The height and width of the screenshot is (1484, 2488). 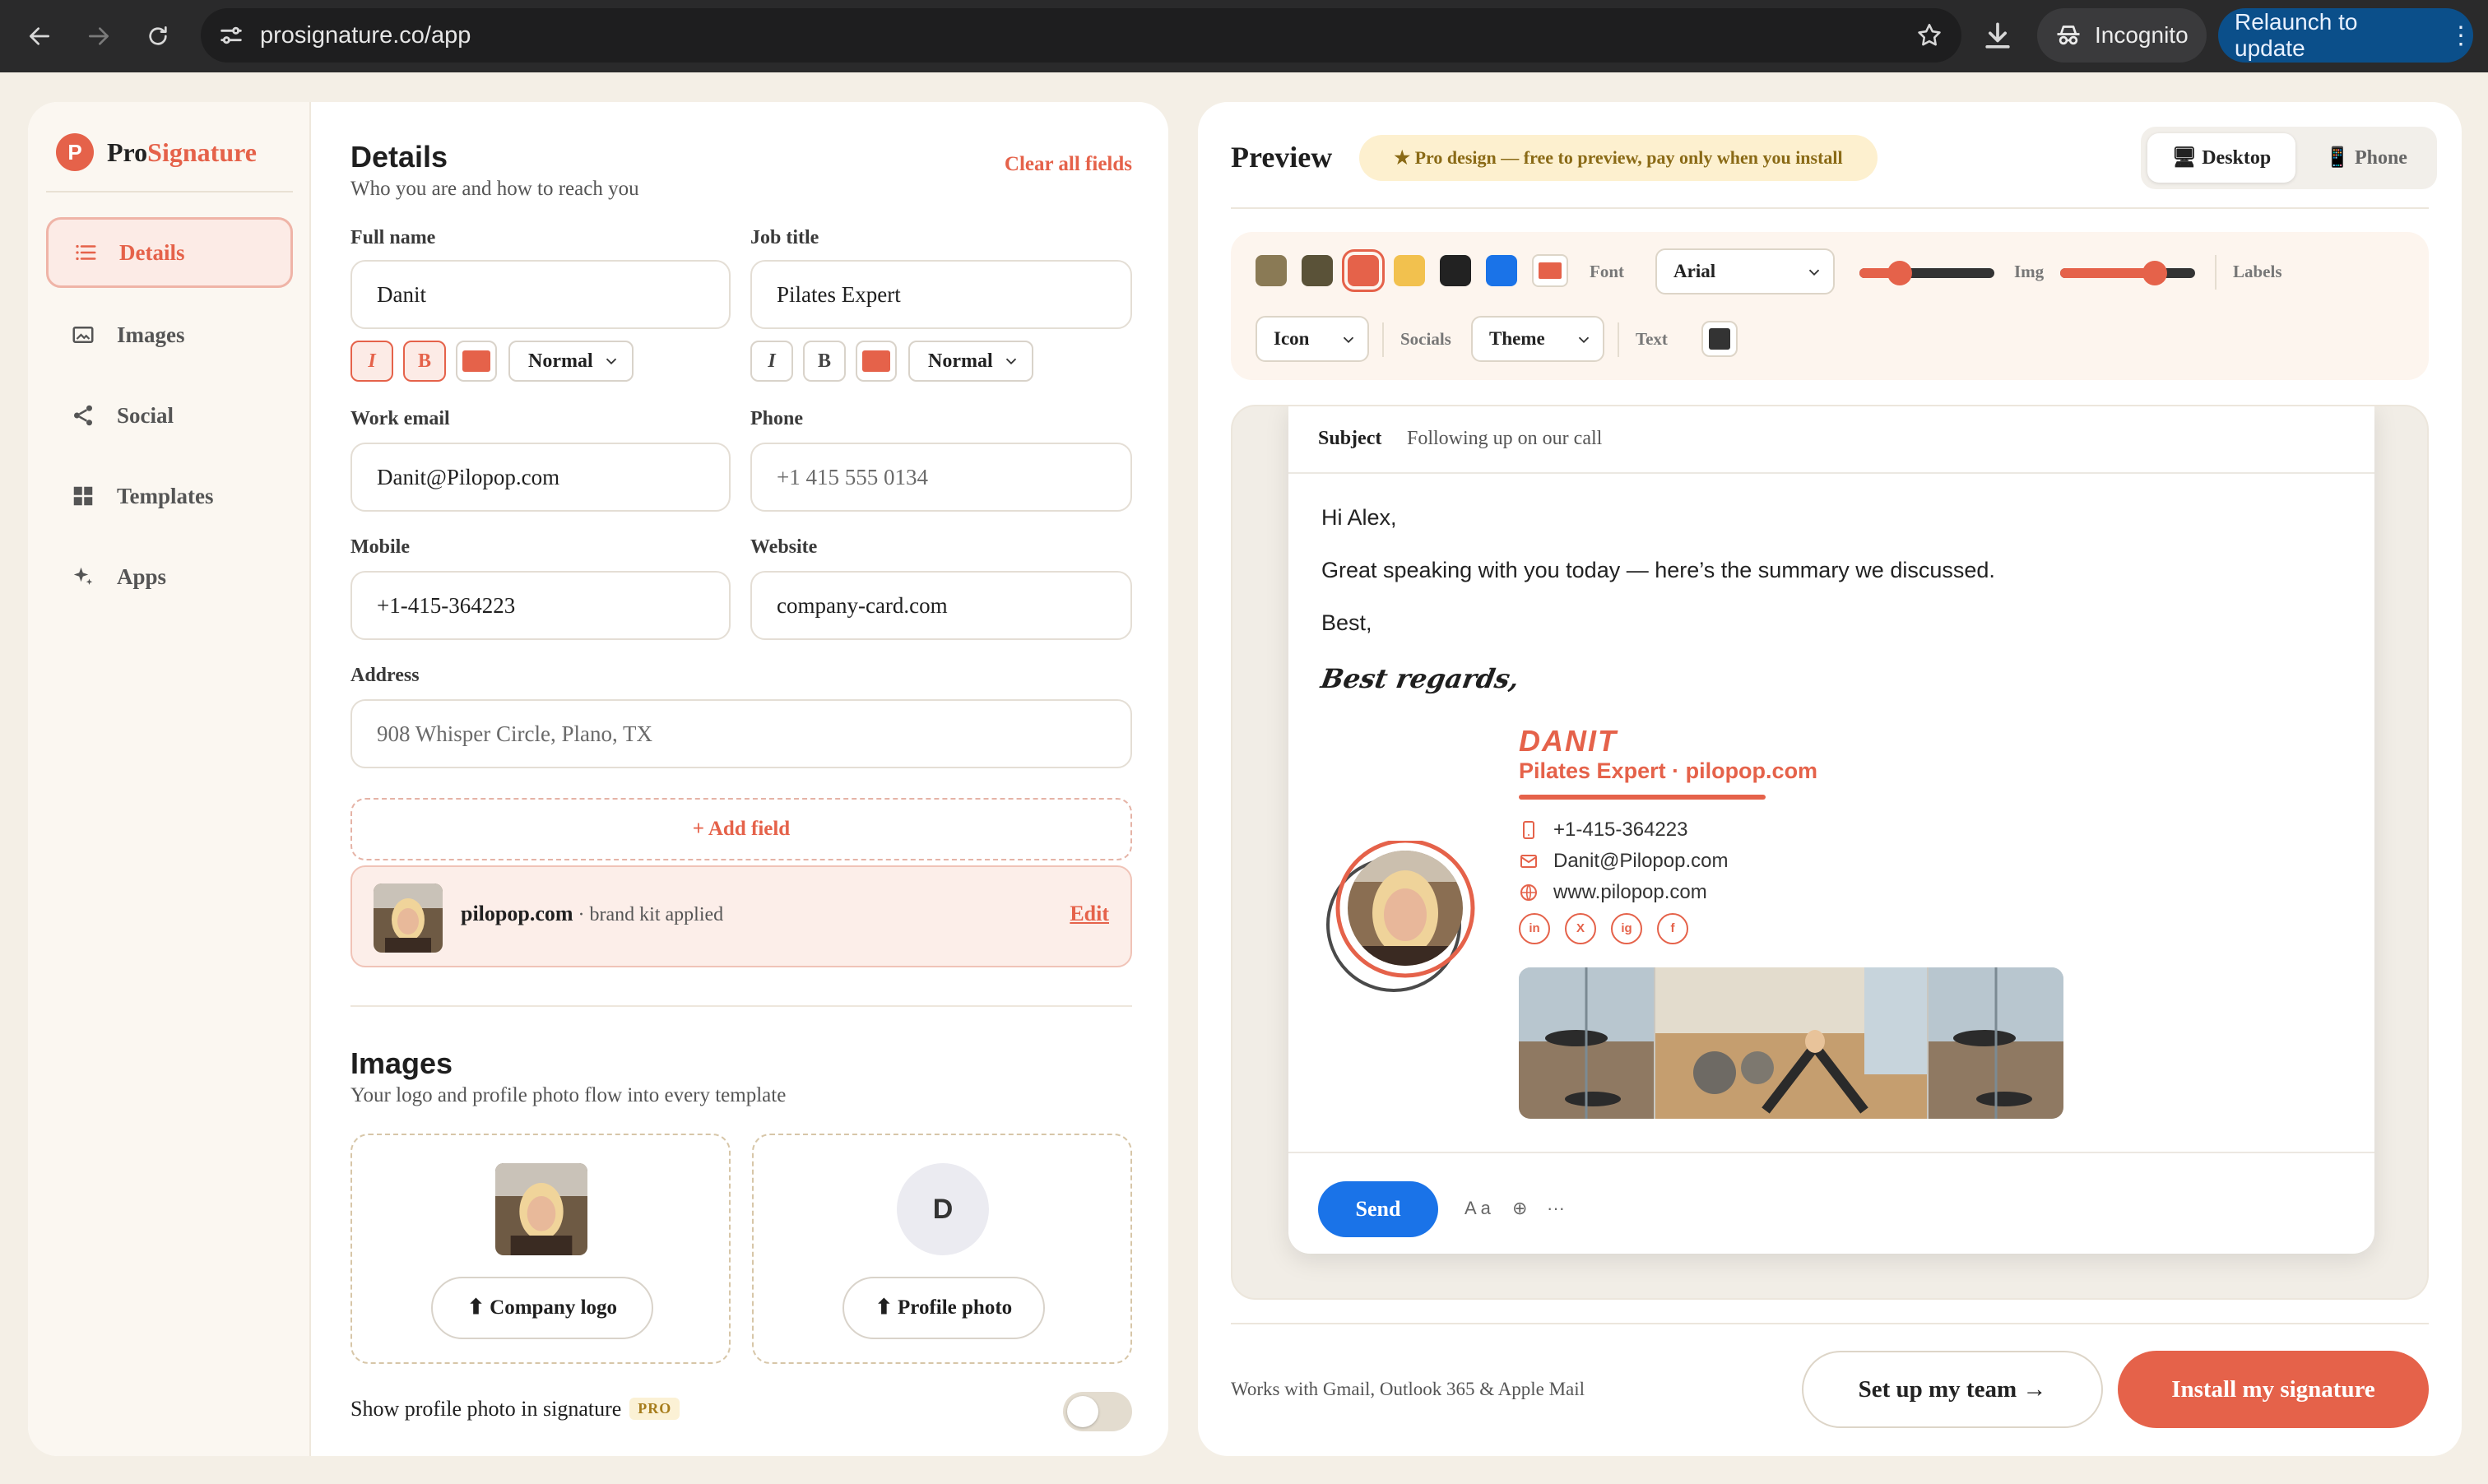 What do you see at coordinates (1569, 741) in the screenshot?
I see `signature-name: DANIT` at bounding box center [1569, 741].